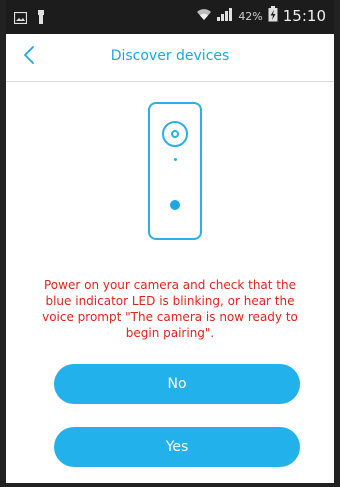 This screenshot has height=487, width=340. Describe the element at coordinates (304, 16) in the screenshot. I see `status-time: 15:10` at that location.